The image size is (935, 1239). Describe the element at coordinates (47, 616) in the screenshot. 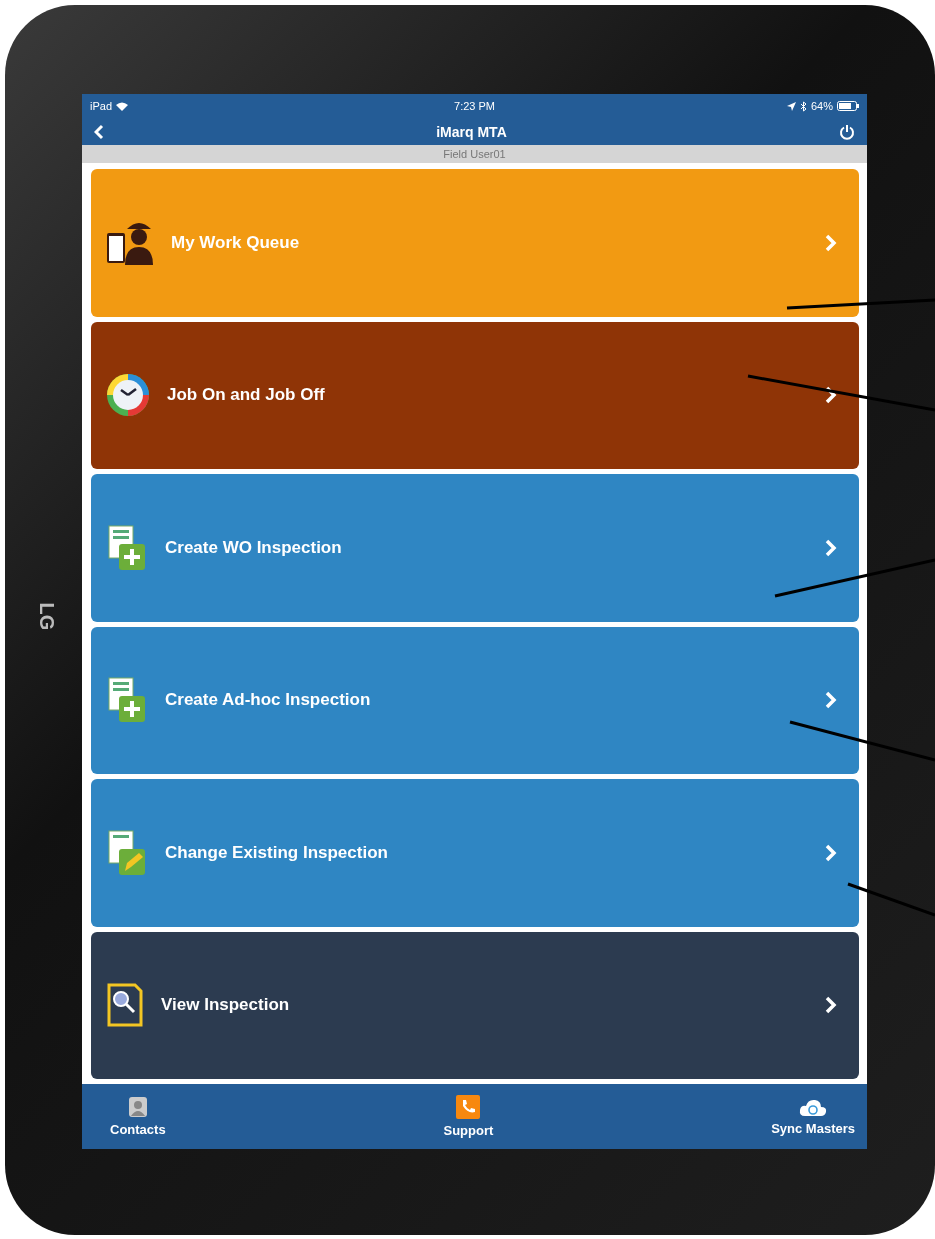

I see `brand-logo: LG` at that location.